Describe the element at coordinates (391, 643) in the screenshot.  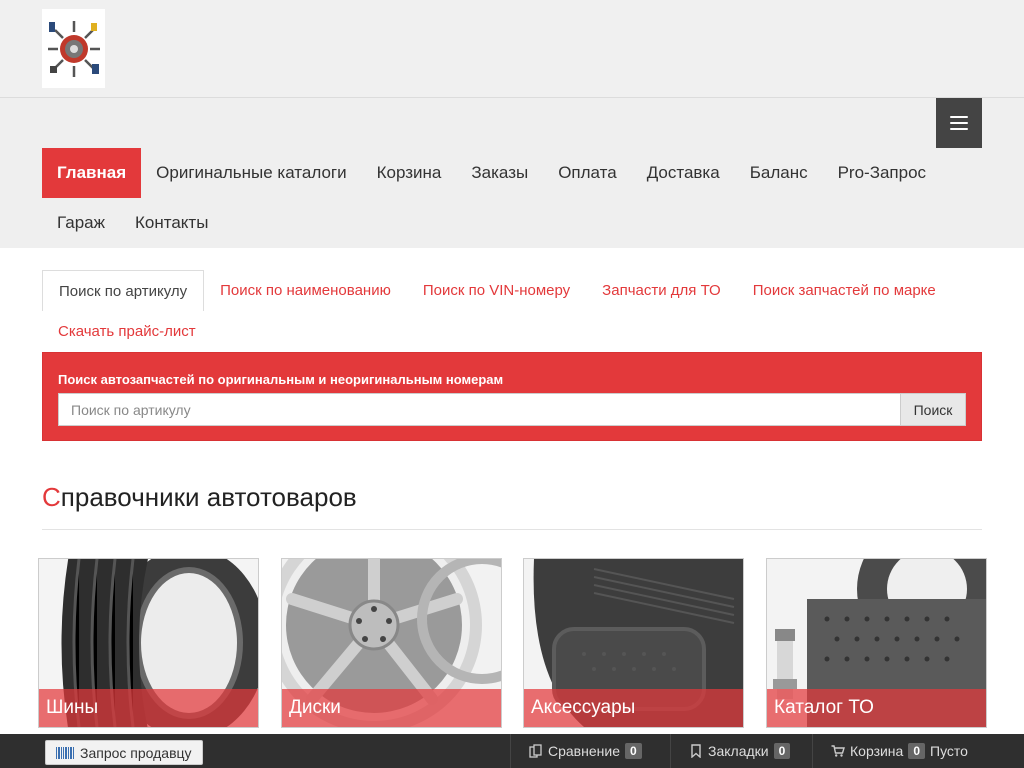
I see `card-wheels: Диски` at that location.